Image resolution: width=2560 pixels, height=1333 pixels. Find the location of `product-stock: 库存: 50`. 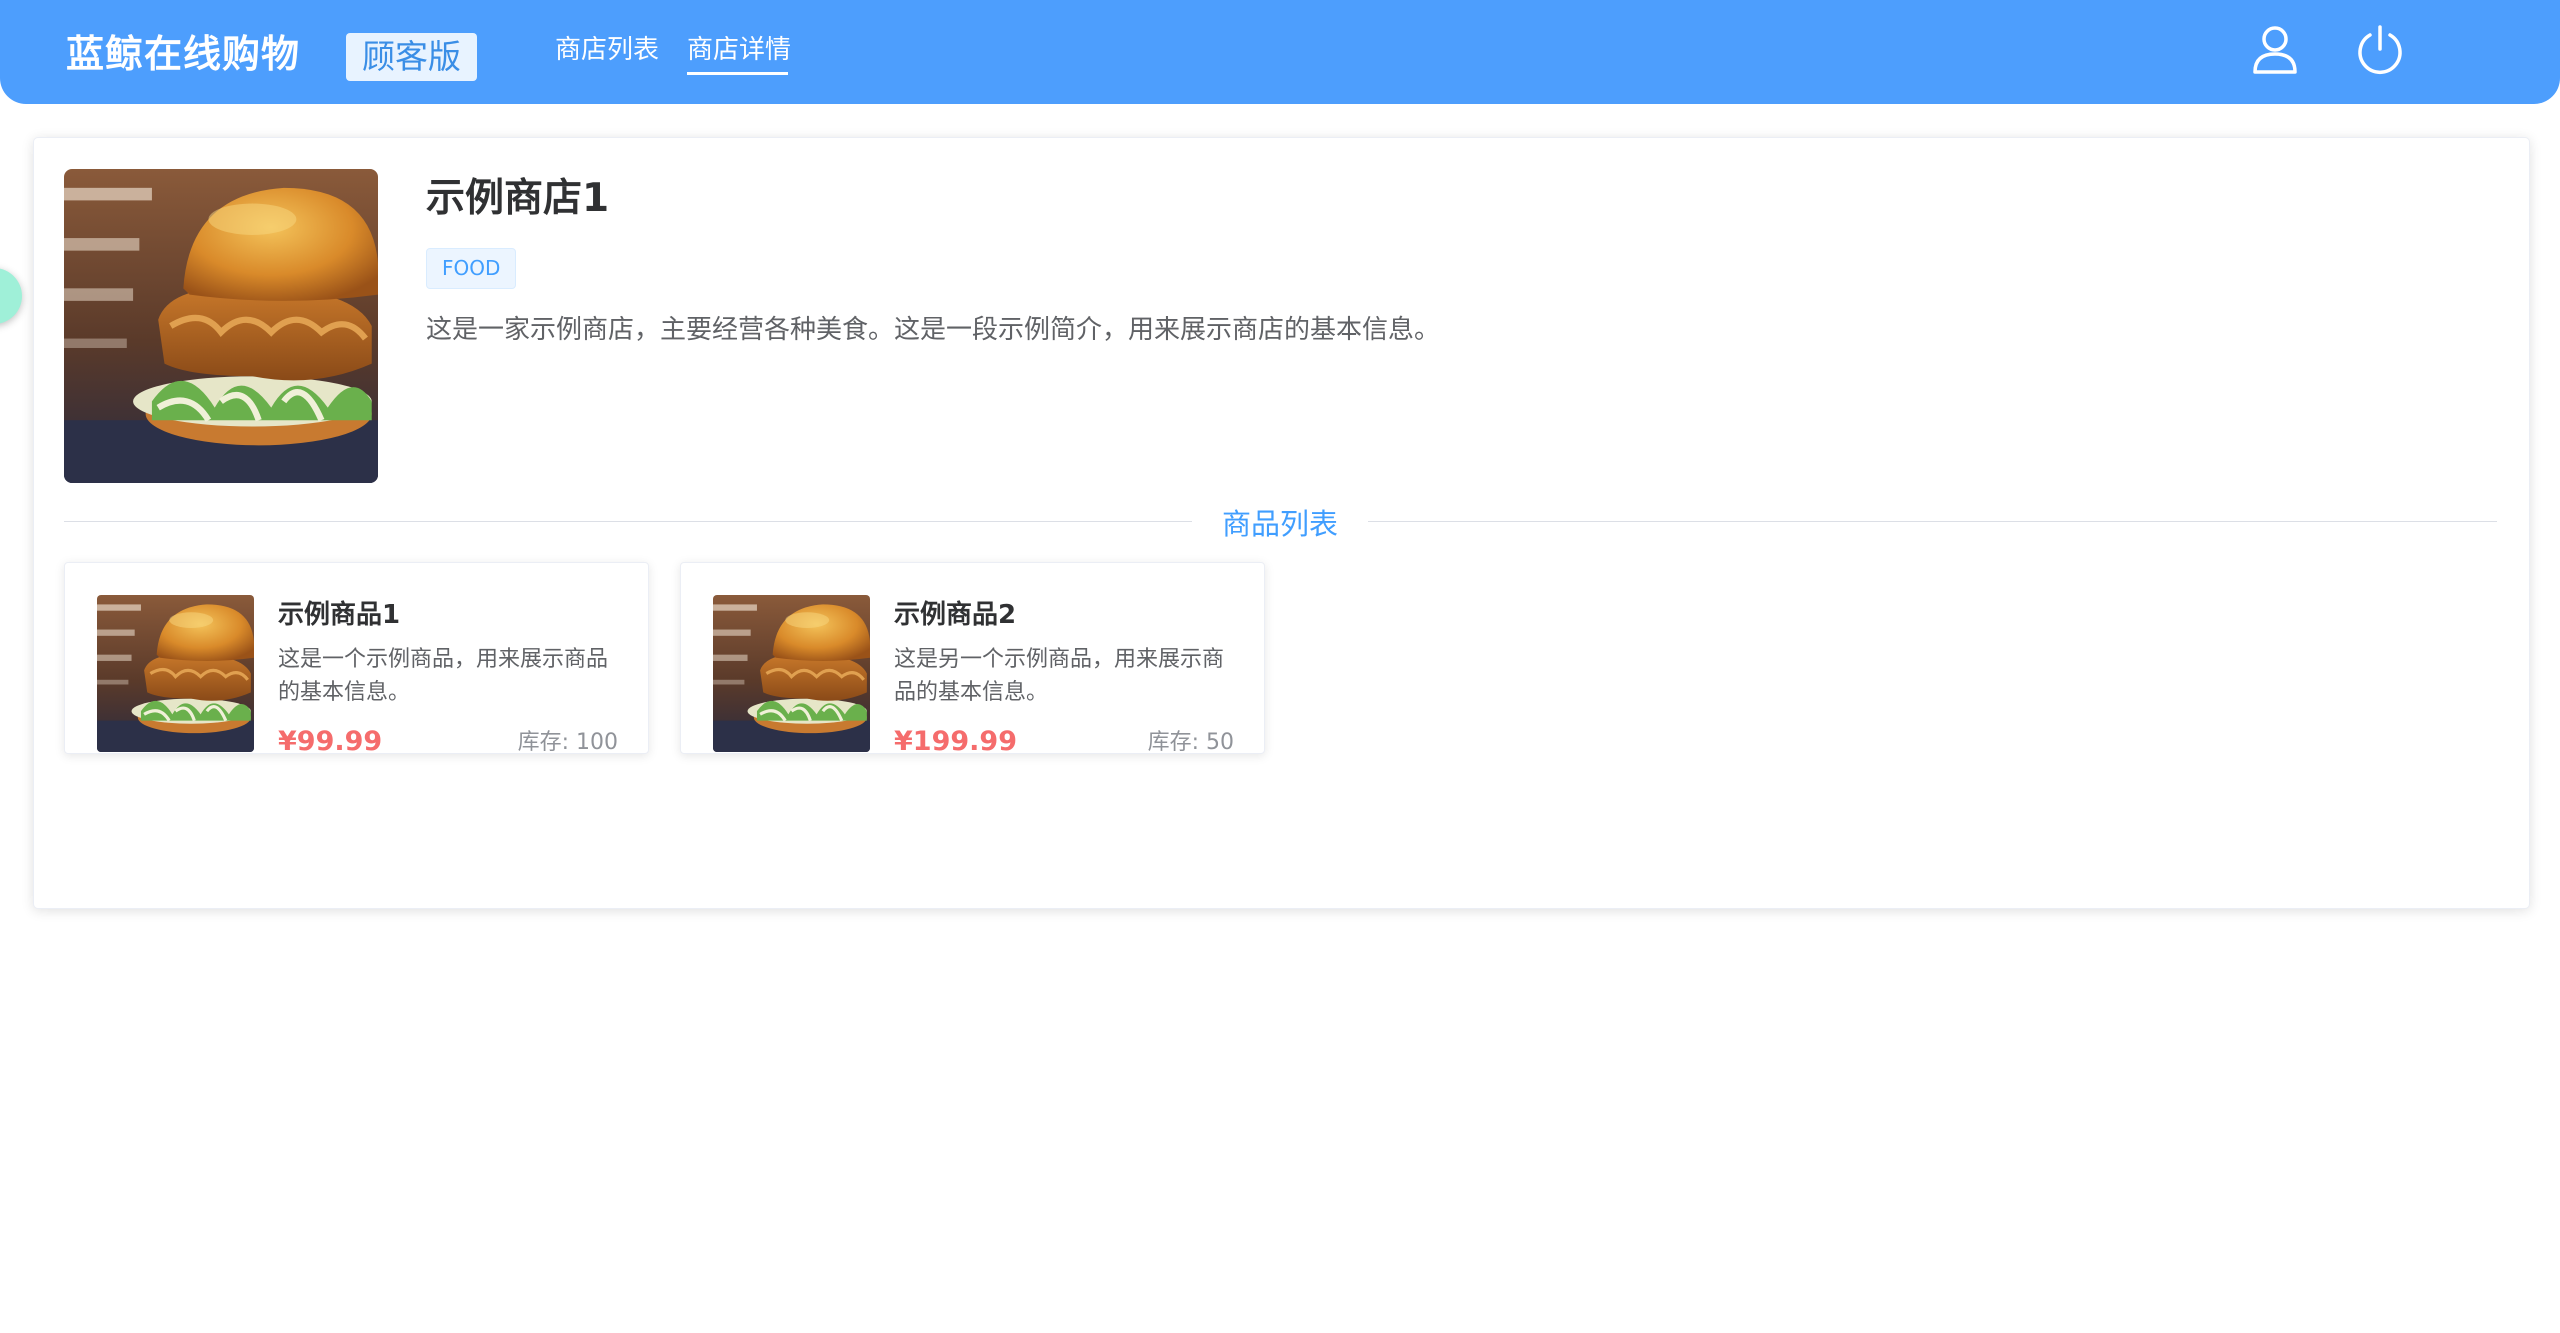

product-stock: 库存: 50 is located at coordinates (1190, 742).